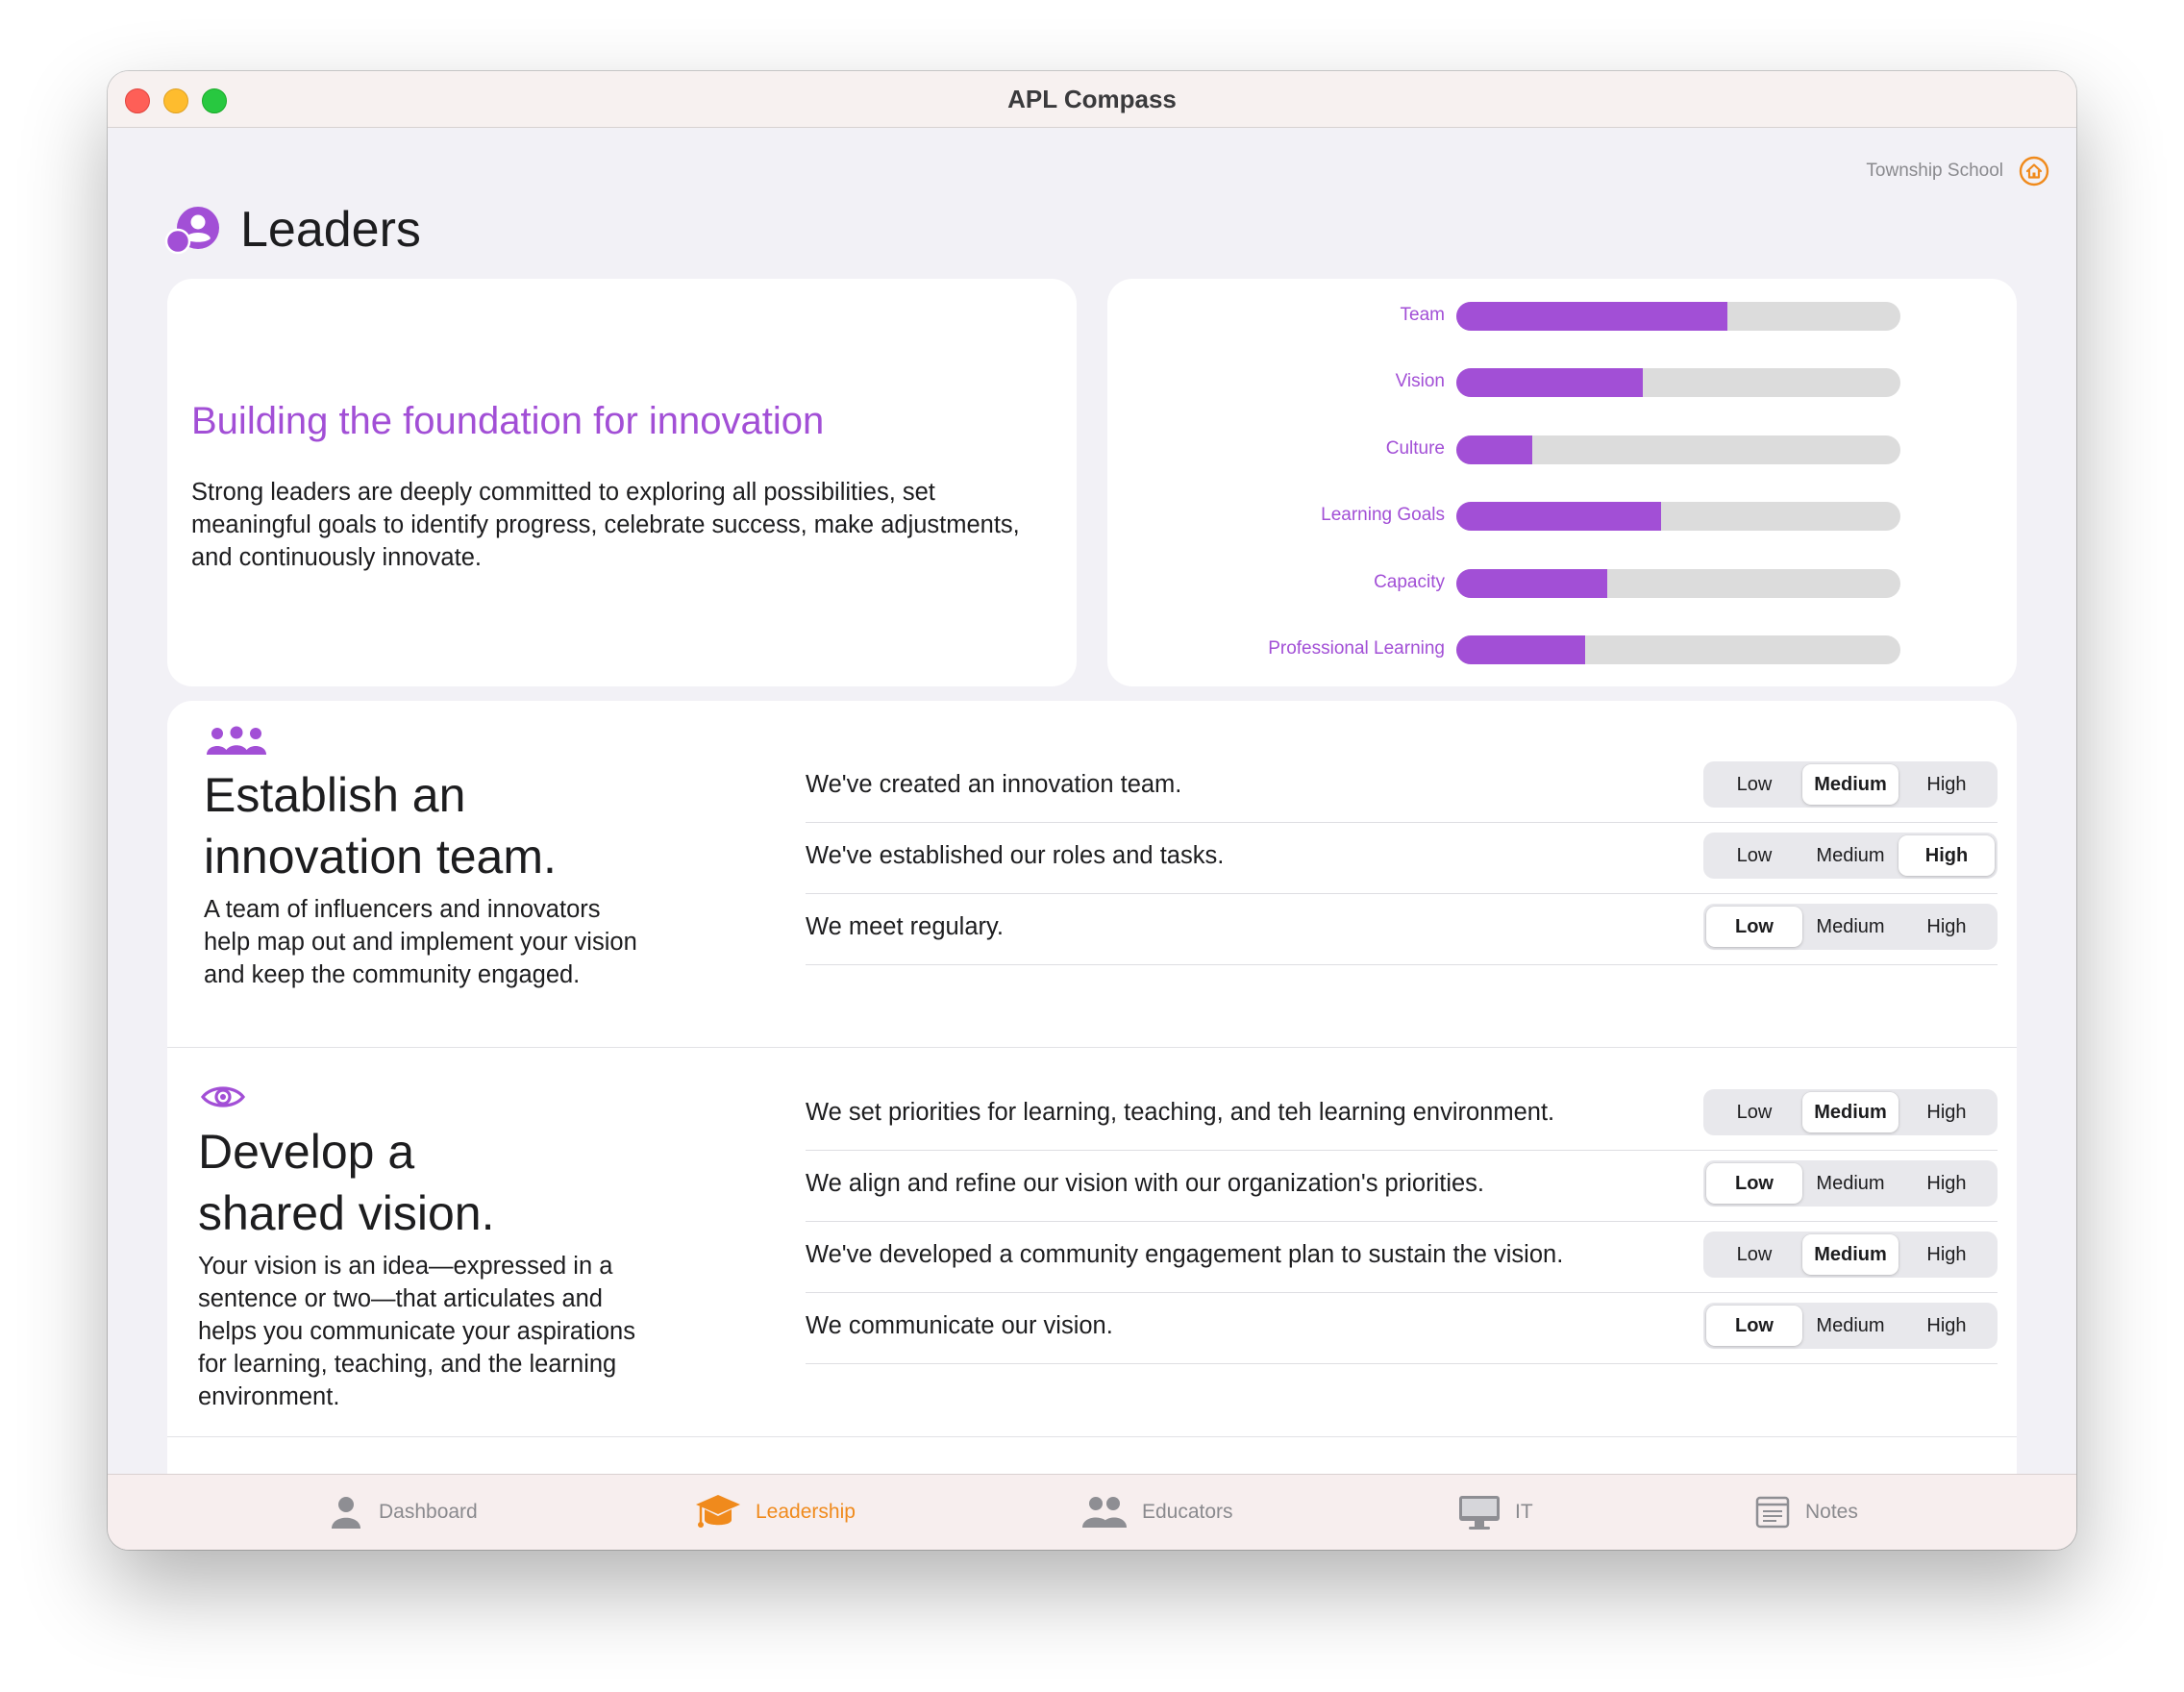 The image size is (2184, 1692). What do you see at coordinates (718, 1511) in the screenshot?
I see `graduation-cap-icon` at bounding box center [718, 1511].